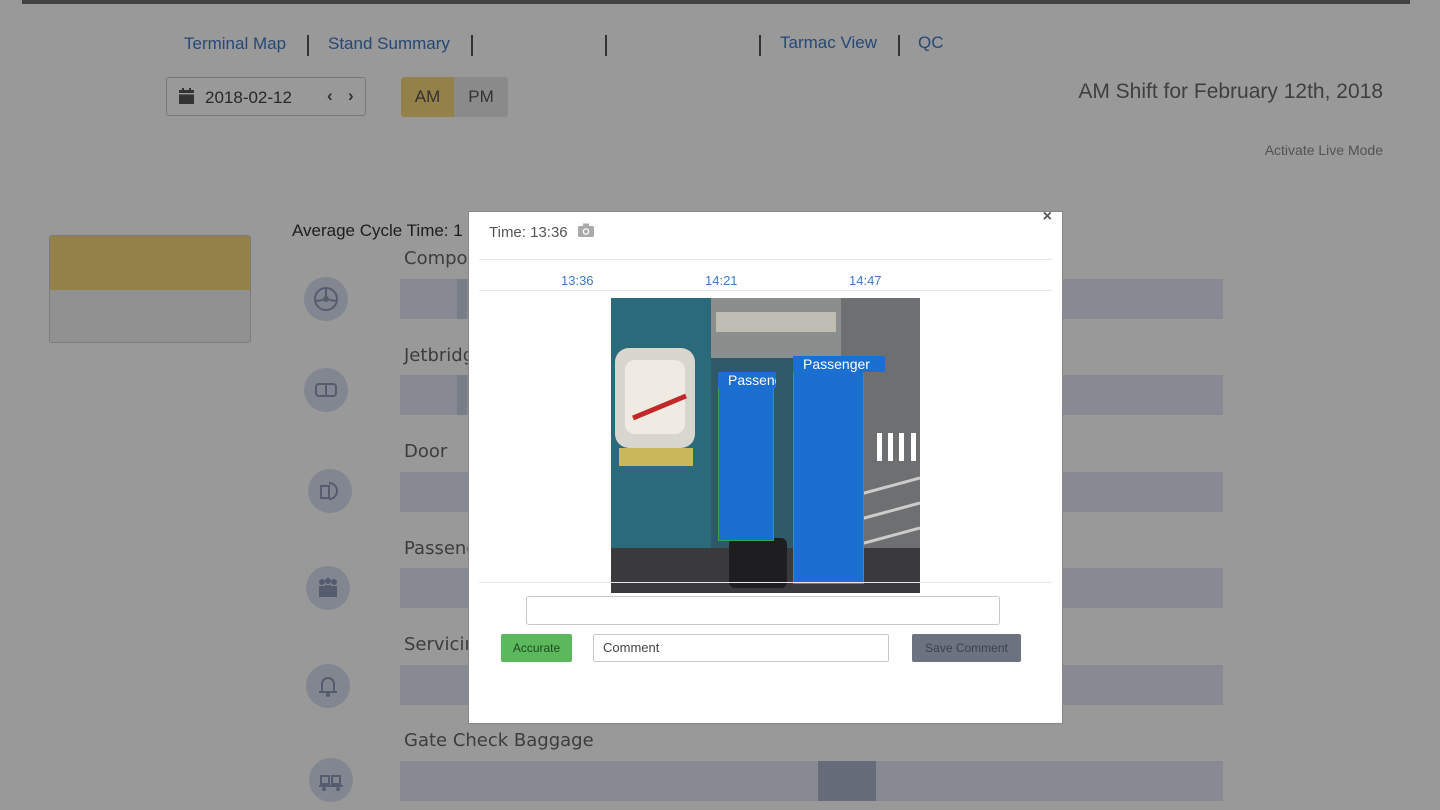  Describe the element at coordinates (577, 280) in the screenshot. I see `timestamp-link: 13:36` at that location.